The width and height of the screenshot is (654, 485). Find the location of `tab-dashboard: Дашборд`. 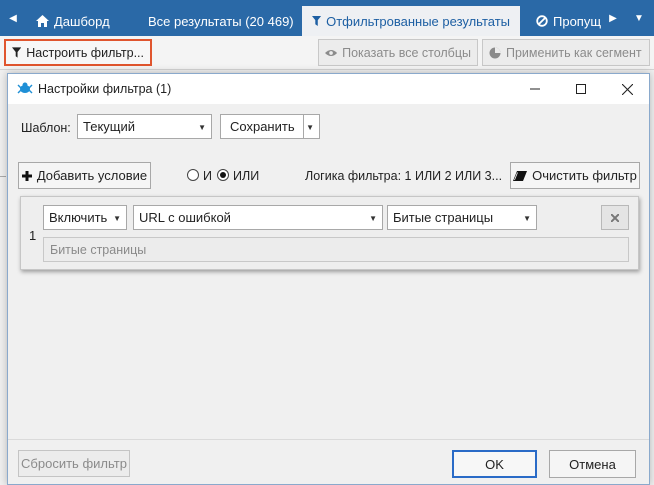

tab-dashboard: Дашборд is located at coordinates (73, 21).